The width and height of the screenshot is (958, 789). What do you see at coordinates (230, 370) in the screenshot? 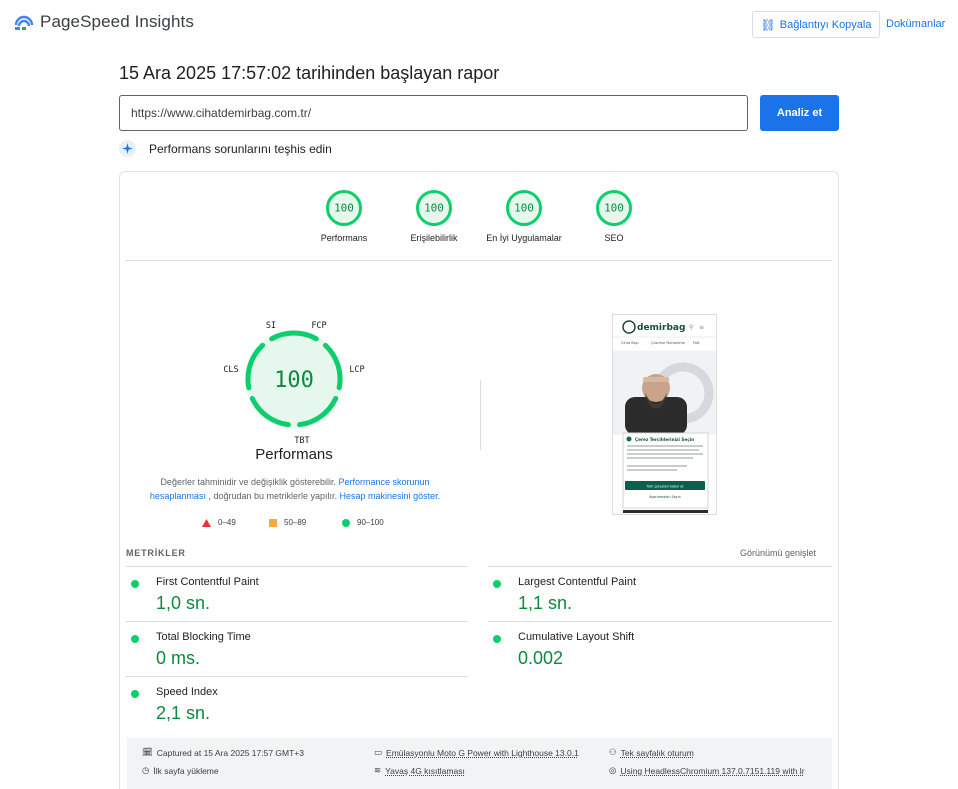
I see `gauge-label-cls: CLS` at bounding box center [230, 370].